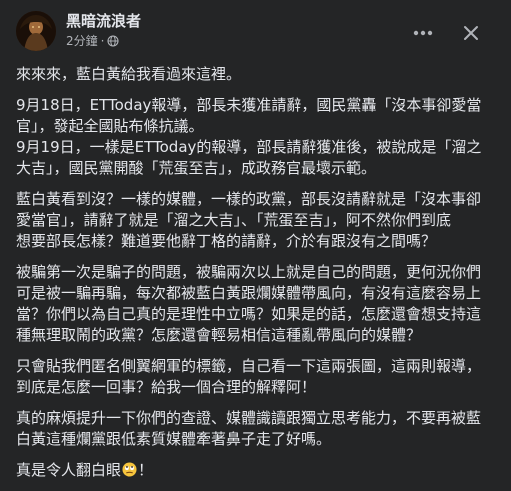 The width and height of the screenshot is (511, 491). I want to click on close-icon, so click(471, 33).